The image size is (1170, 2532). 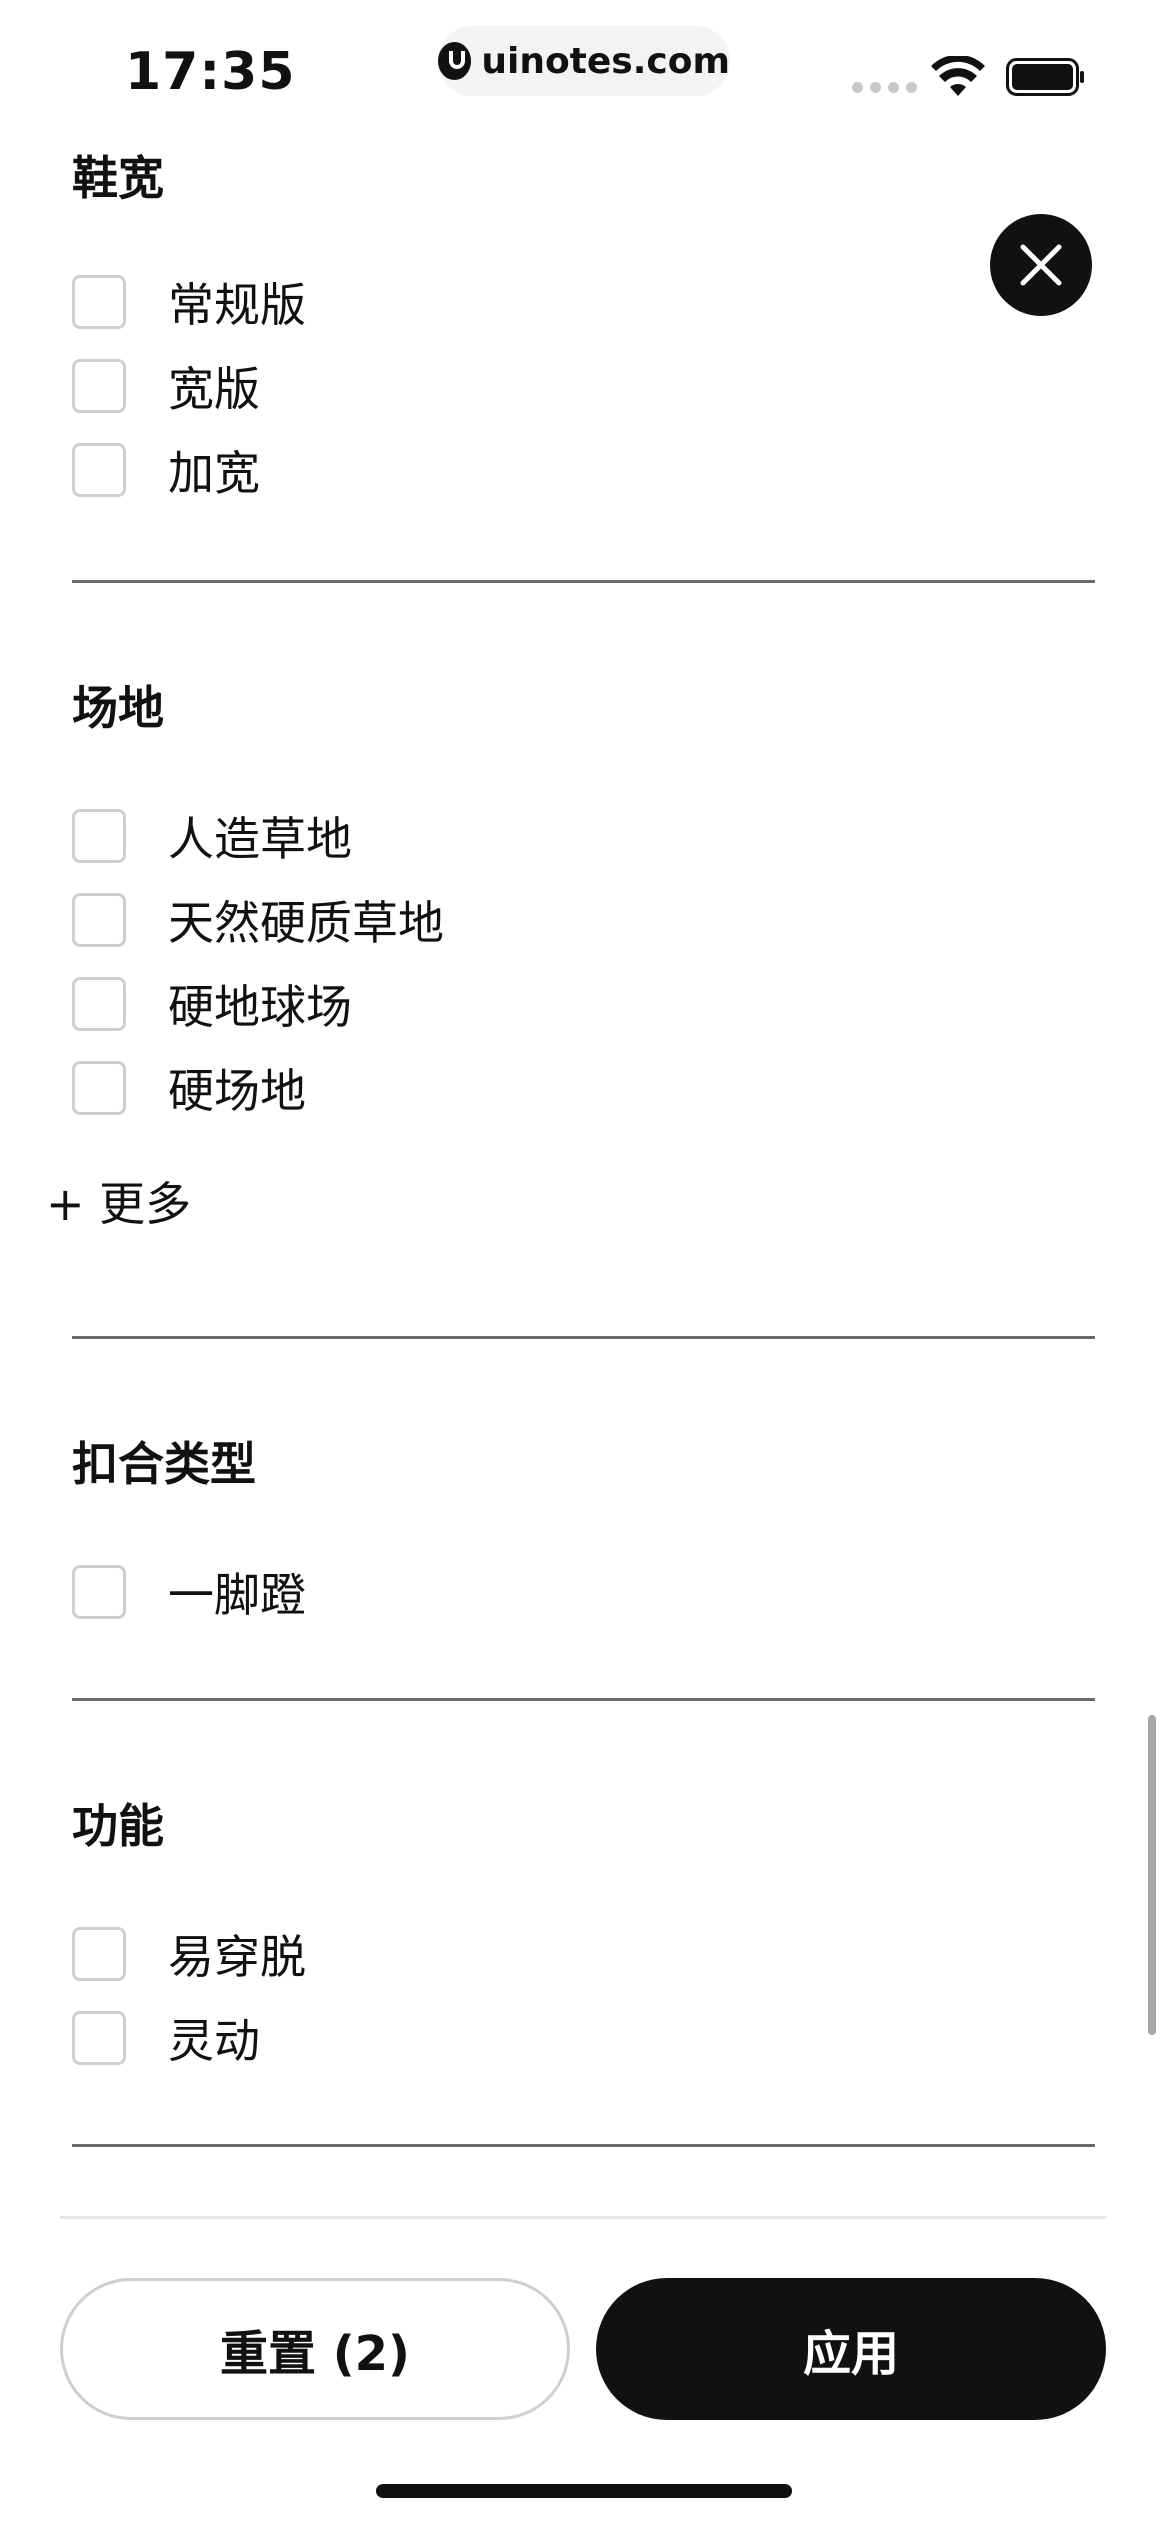 I want to click on wifi-icon, so click(x=958, y=76).